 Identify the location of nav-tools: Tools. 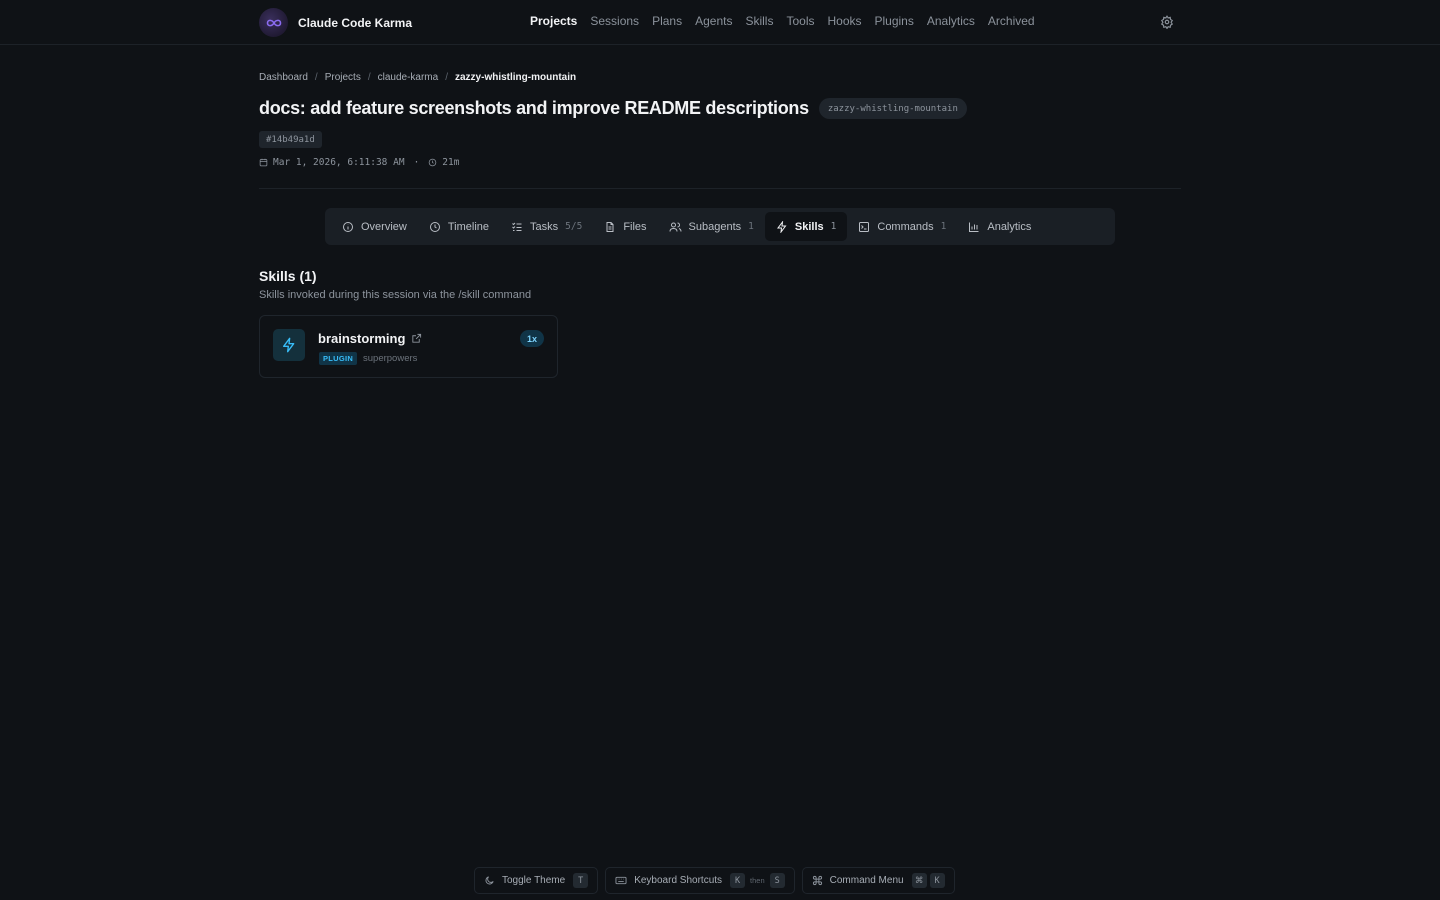
(800, 21).